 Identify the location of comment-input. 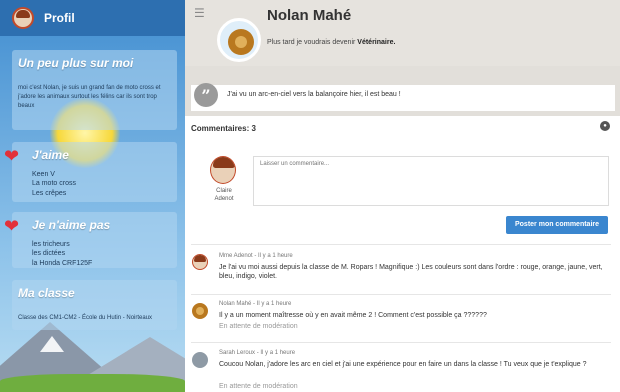
(431, 181).